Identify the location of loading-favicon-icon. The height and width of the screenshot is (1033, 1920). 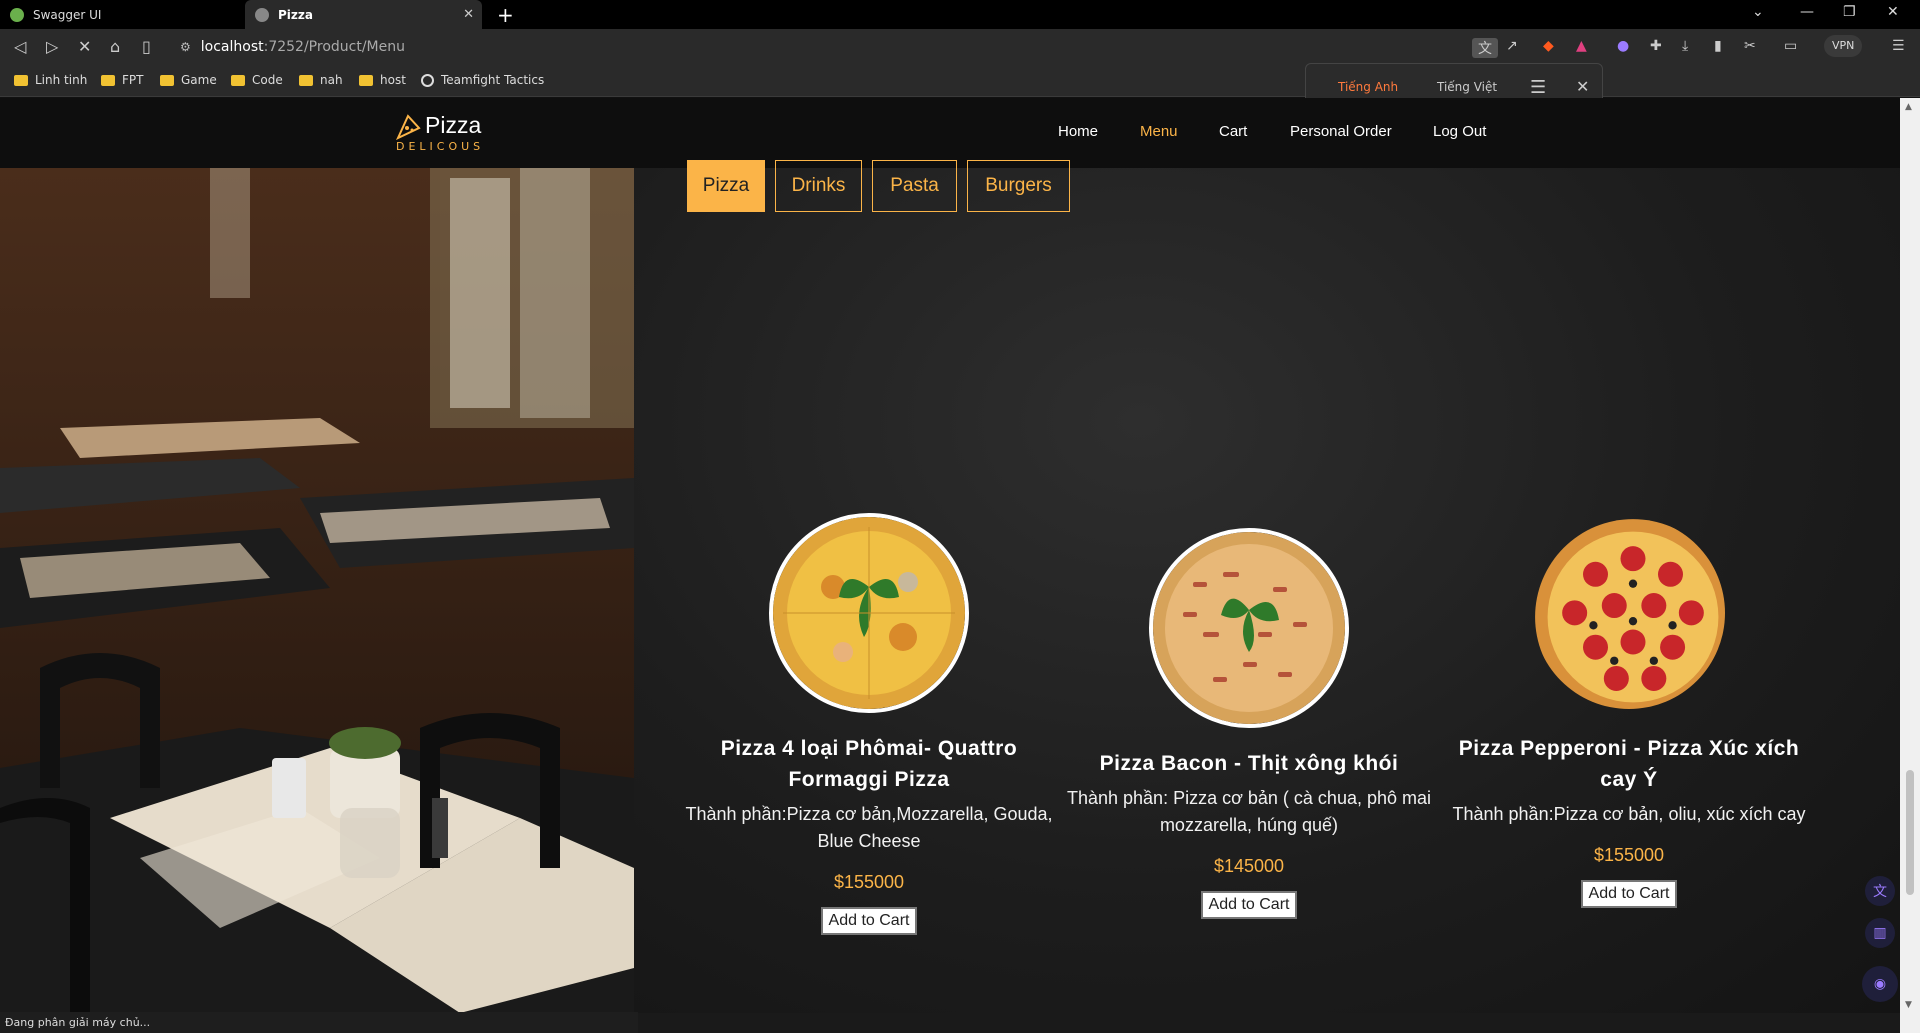
(262, 14).